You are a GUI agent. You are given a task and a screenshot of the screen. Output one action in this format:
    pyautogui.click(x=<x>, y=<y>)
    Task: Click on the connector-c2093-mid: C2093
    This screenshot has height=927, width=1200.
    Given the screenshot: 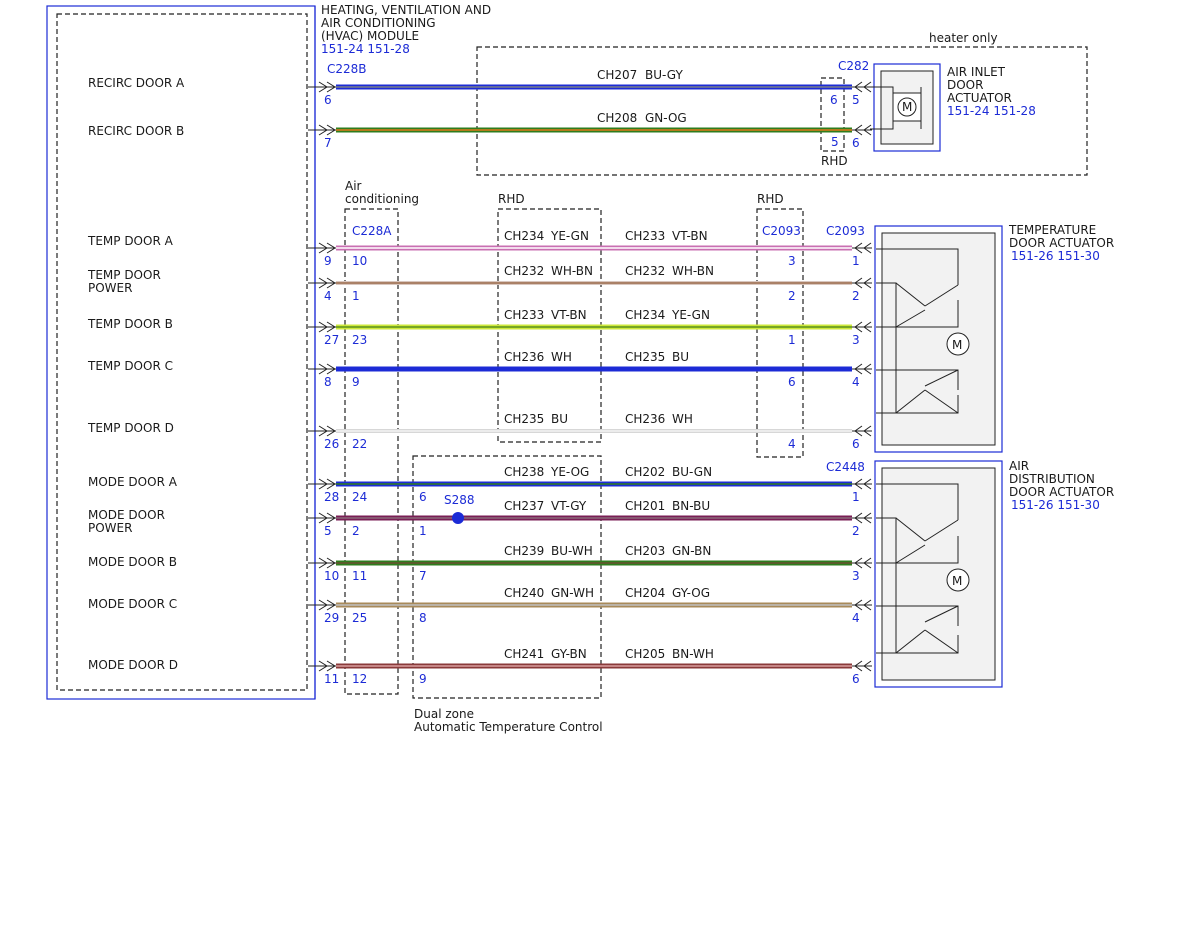 What is the action you would take?
    pyautogui.click(x=781, y=231)
    